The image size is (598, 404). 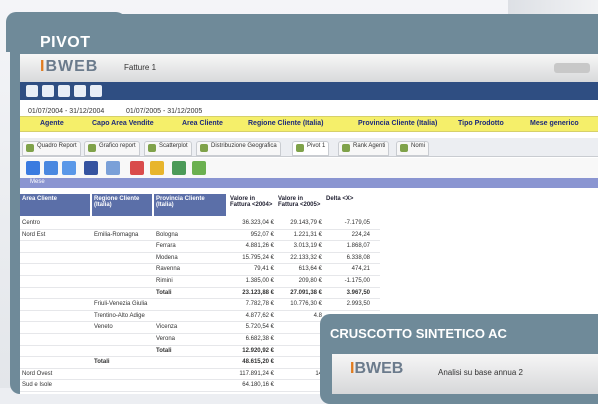 I want to click on tab-distribuzione: Distribuzione Geografica, so click(x=238, y=148).